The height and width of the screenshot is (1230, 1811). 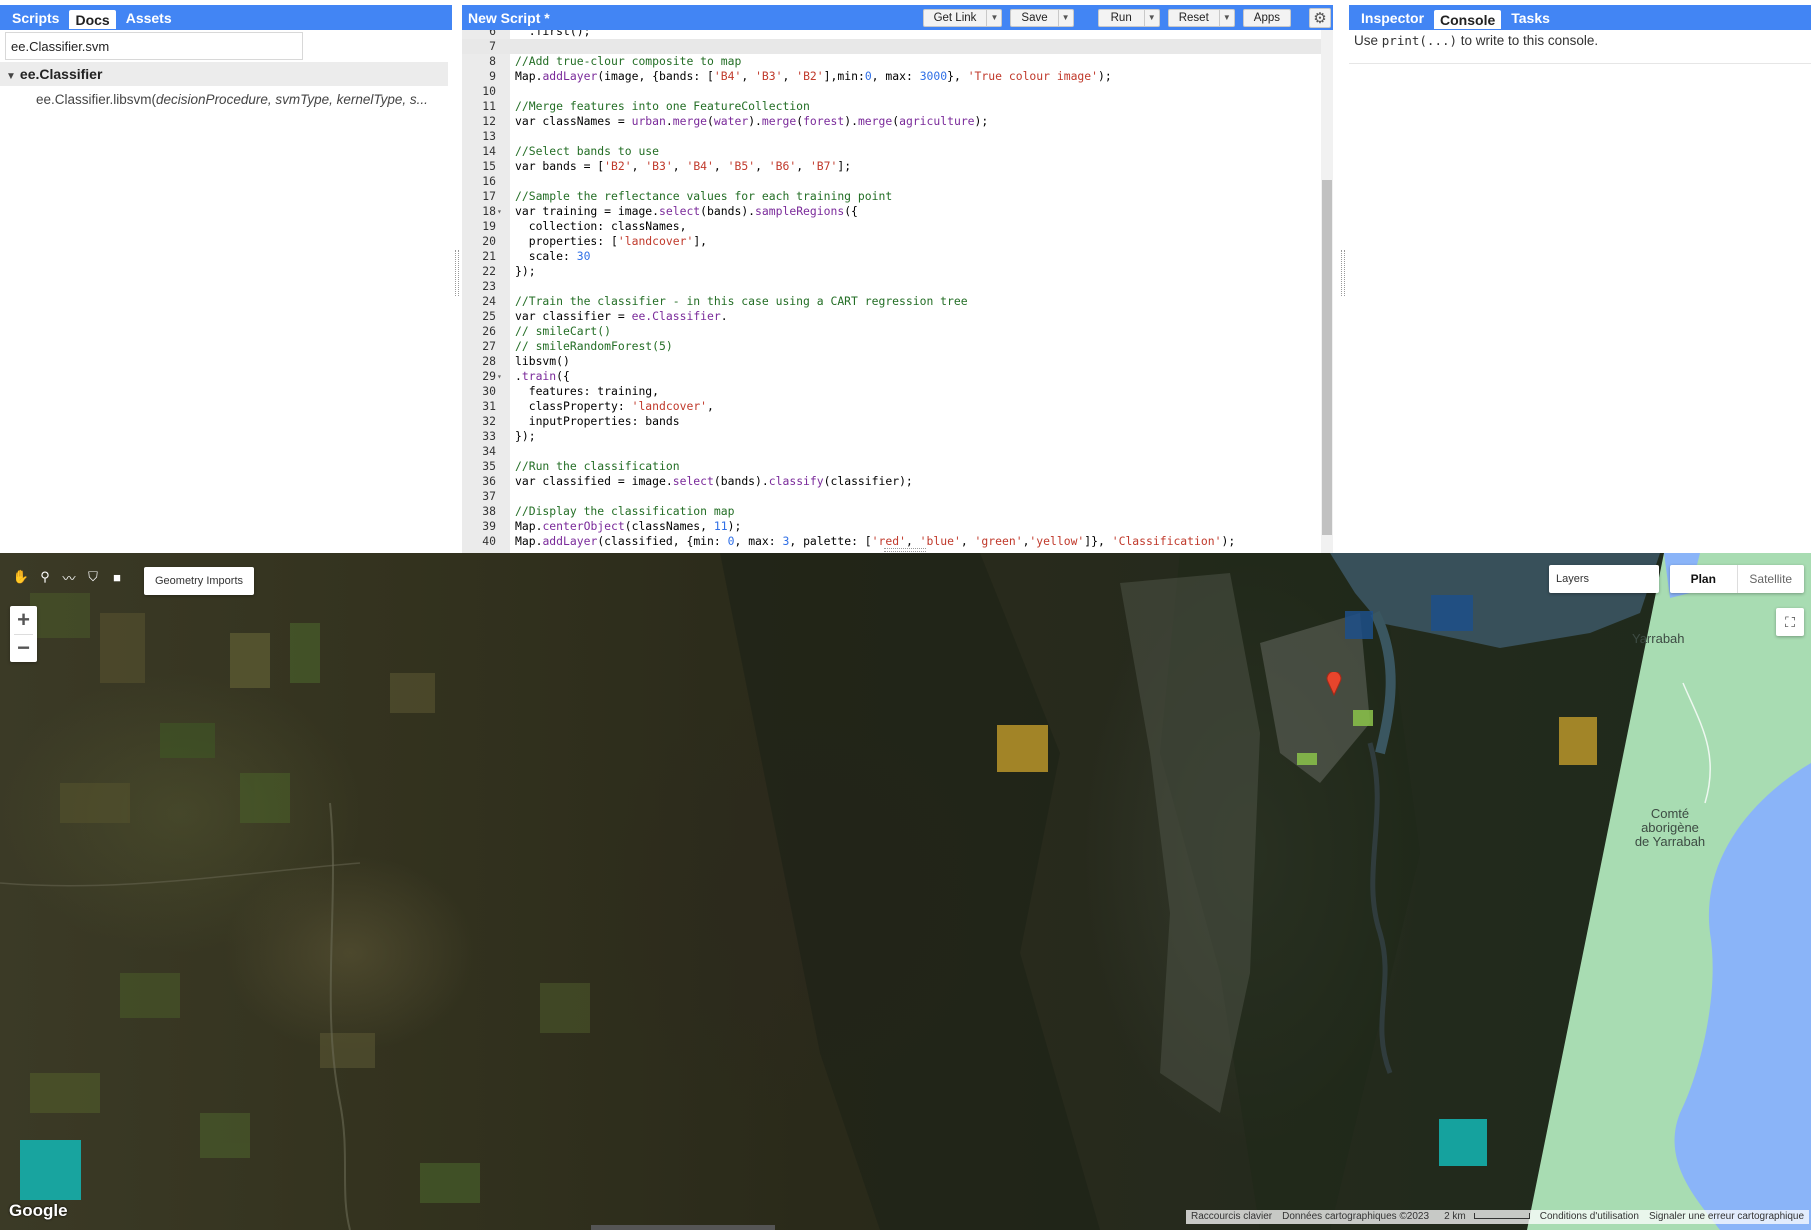 What do you see at coordinates (489, 466) in the screenshot?
I see `line-number: 35` at bounding box center [489, 466].